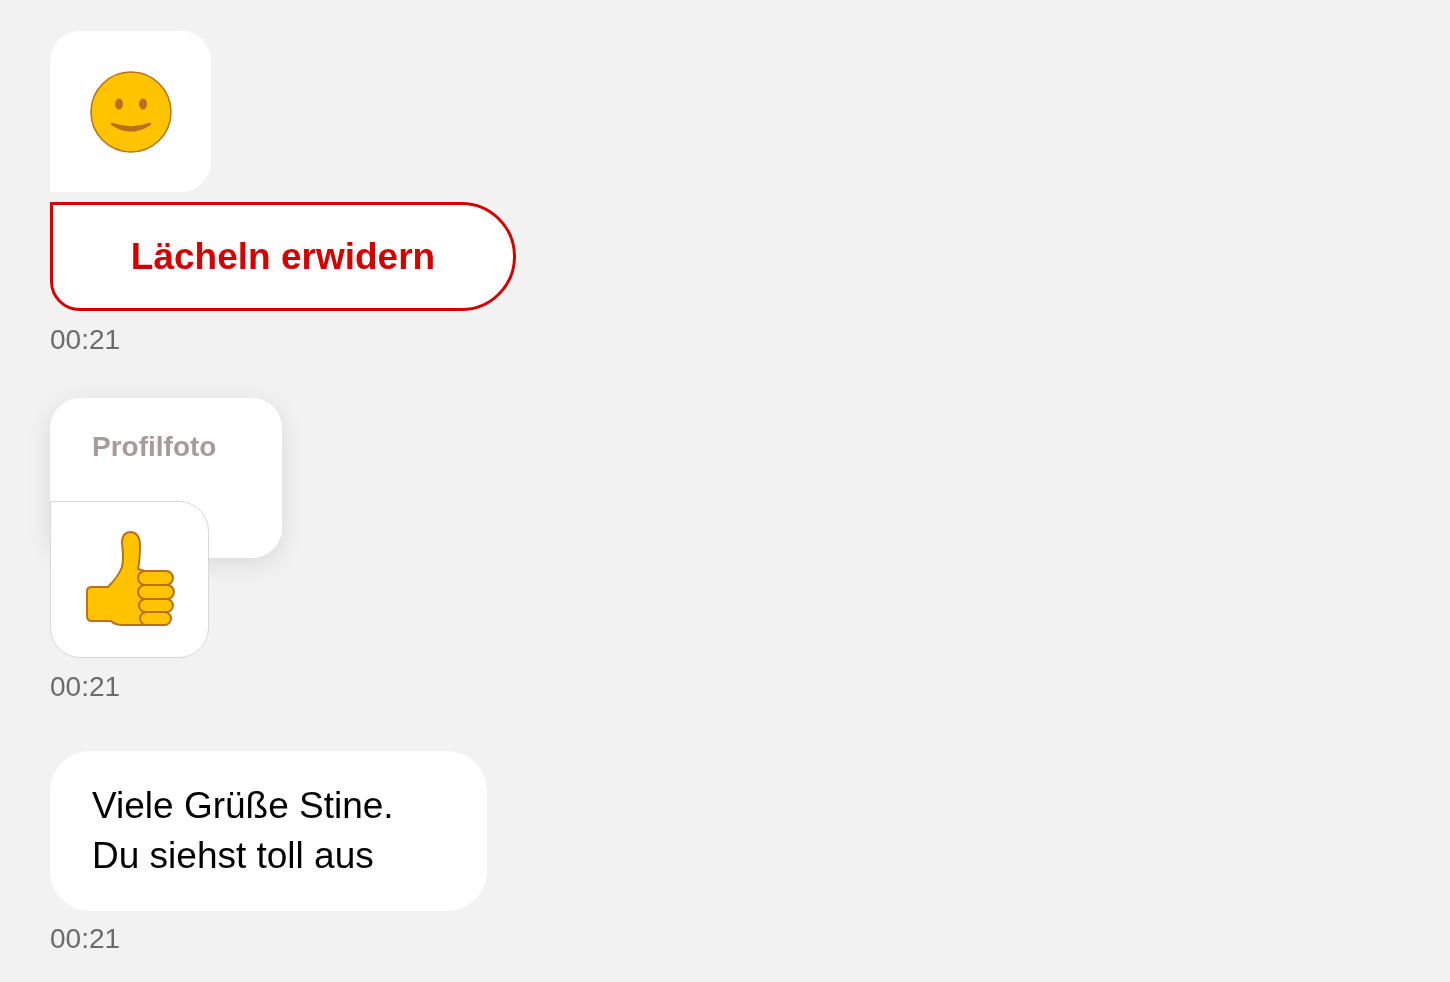  Describe the element at coordinates (243, 831) in the screenshot. I see `message-text: Viele Grüße Stine. Du siehst toll aus` at that location.